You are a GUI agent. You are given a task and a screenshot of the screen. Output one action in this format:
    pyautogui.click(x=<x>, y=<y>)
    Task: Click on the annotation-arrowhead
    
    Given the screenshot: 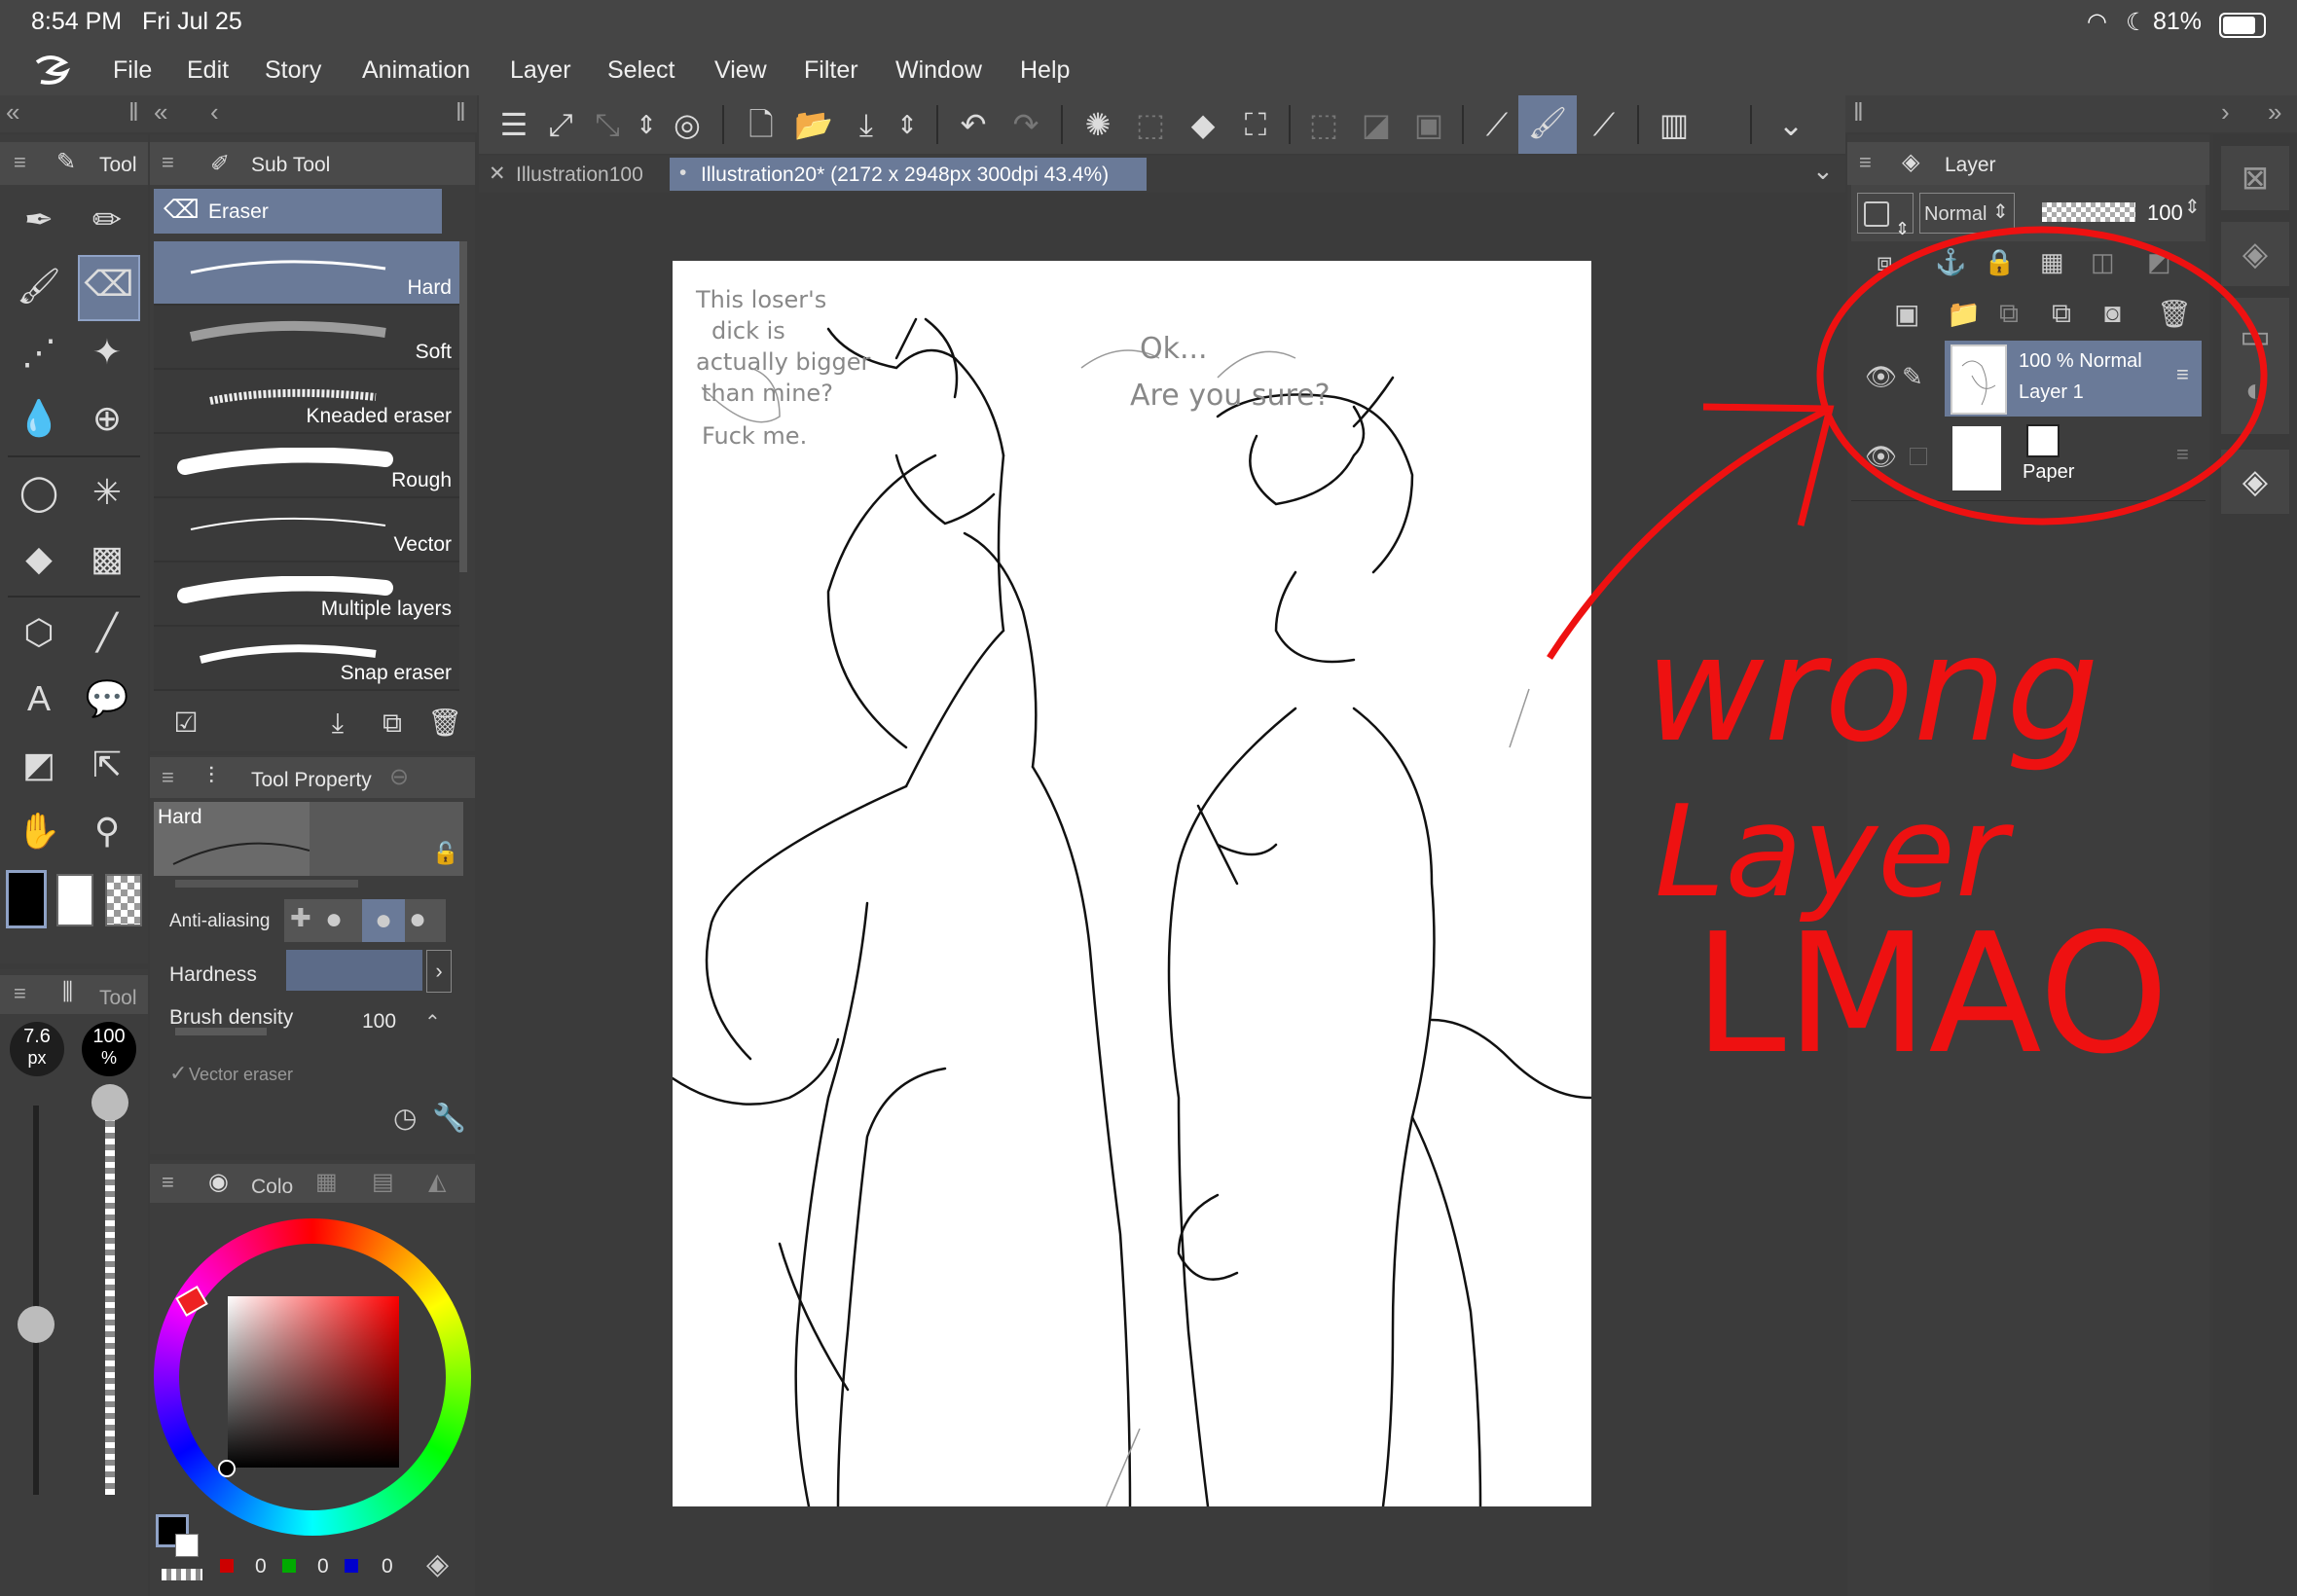 What is the action you would take?
    pyautogui.click(x=1769, y=465)
    